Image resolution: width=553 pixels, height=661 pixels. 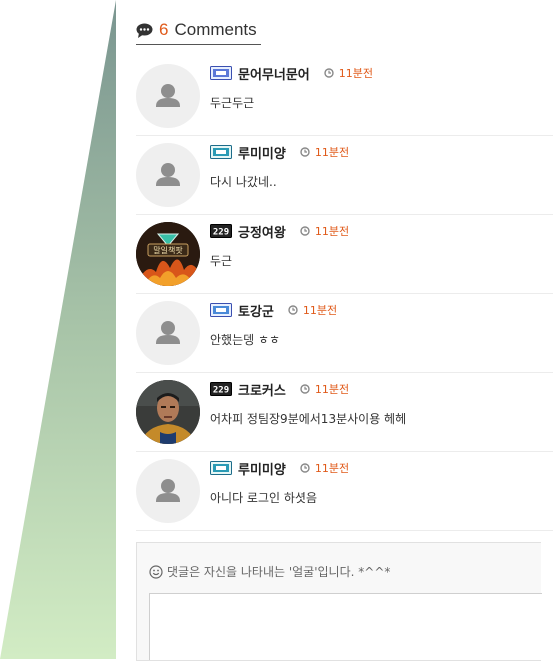 I want to click on comment-meta: 토강군 11분전, so click(x=274, y=310).